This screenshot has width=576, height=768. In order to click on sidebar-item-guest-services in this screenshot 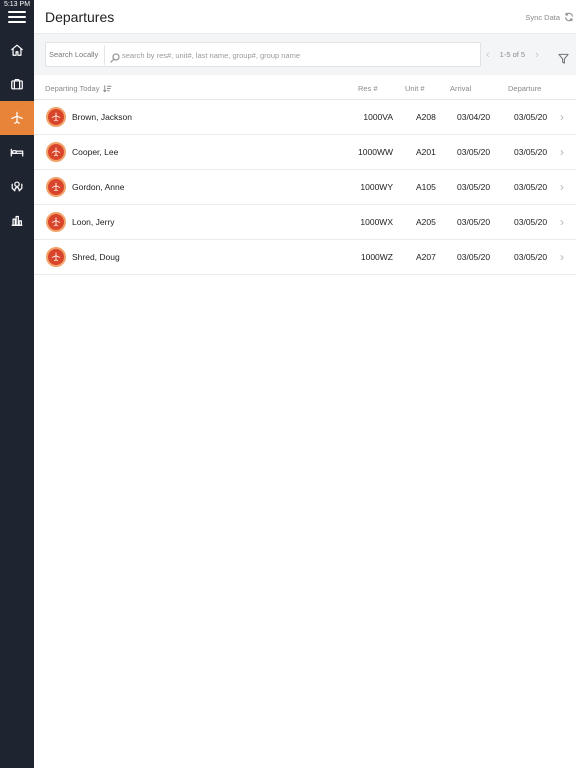, I will do `click(17, 186)`.